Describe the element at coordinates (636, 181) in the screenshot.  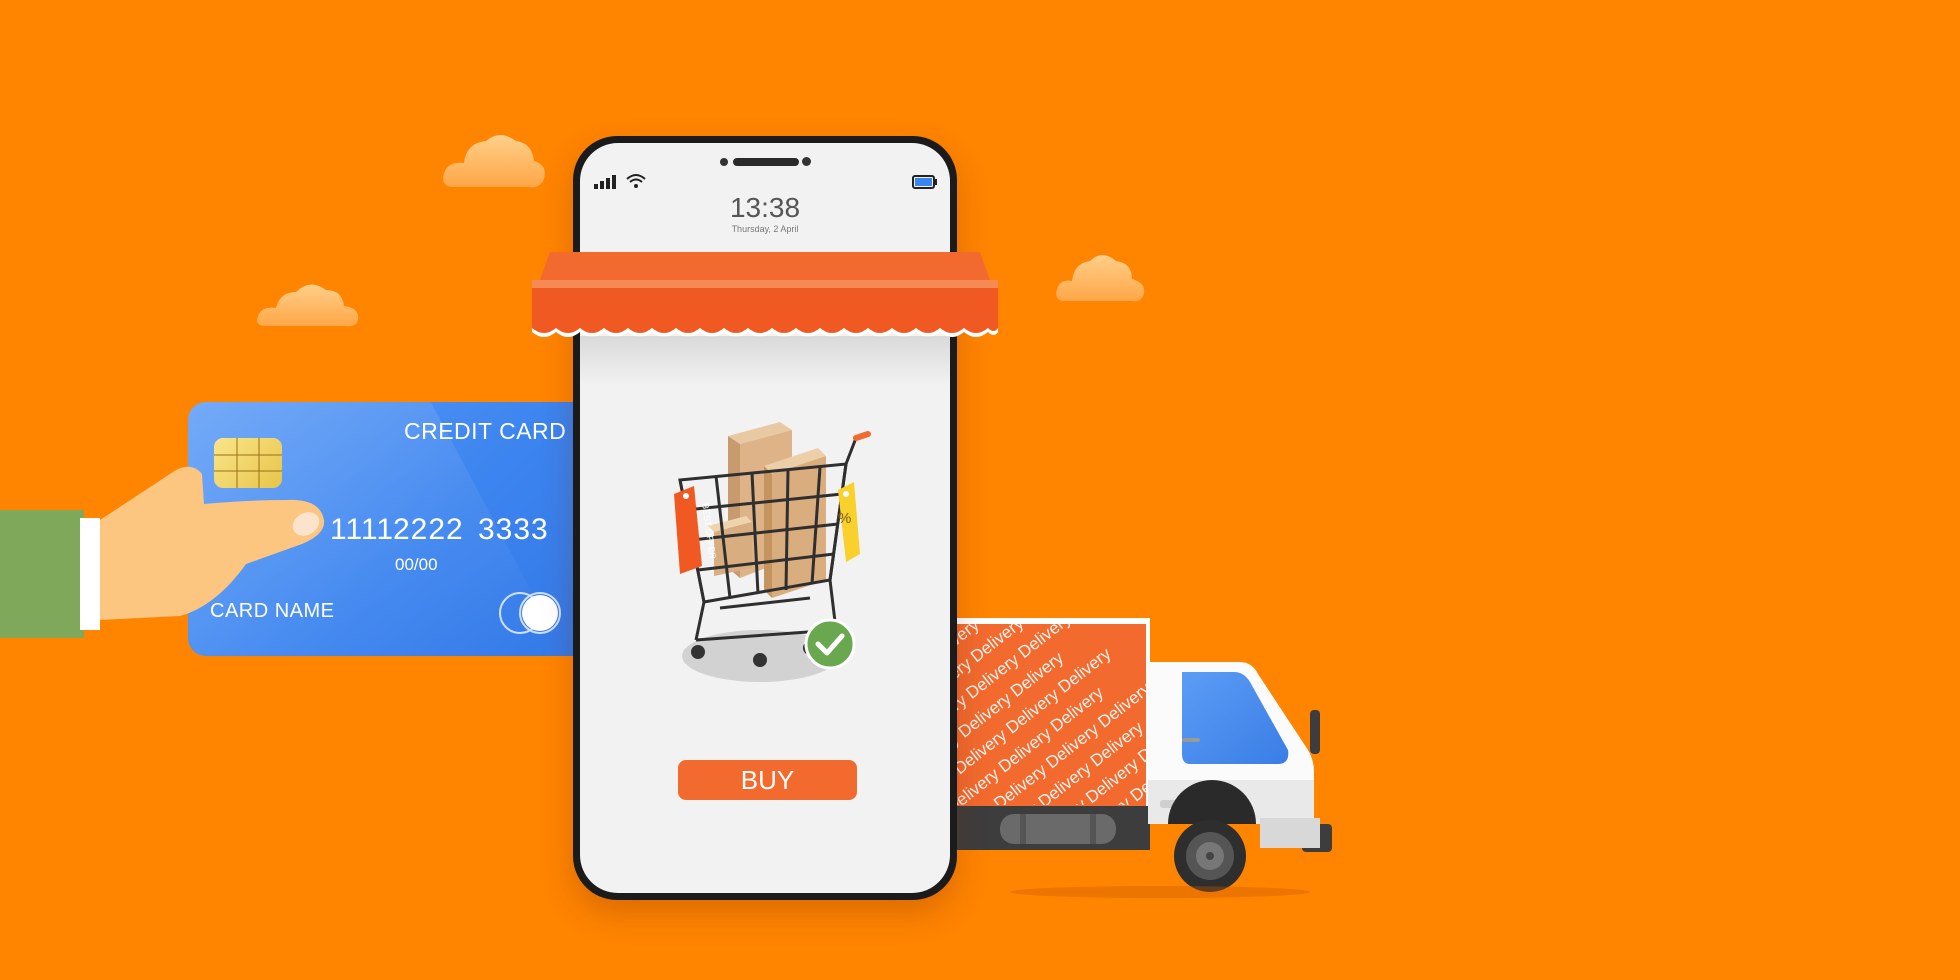
I see `wifi-icon` at that location.